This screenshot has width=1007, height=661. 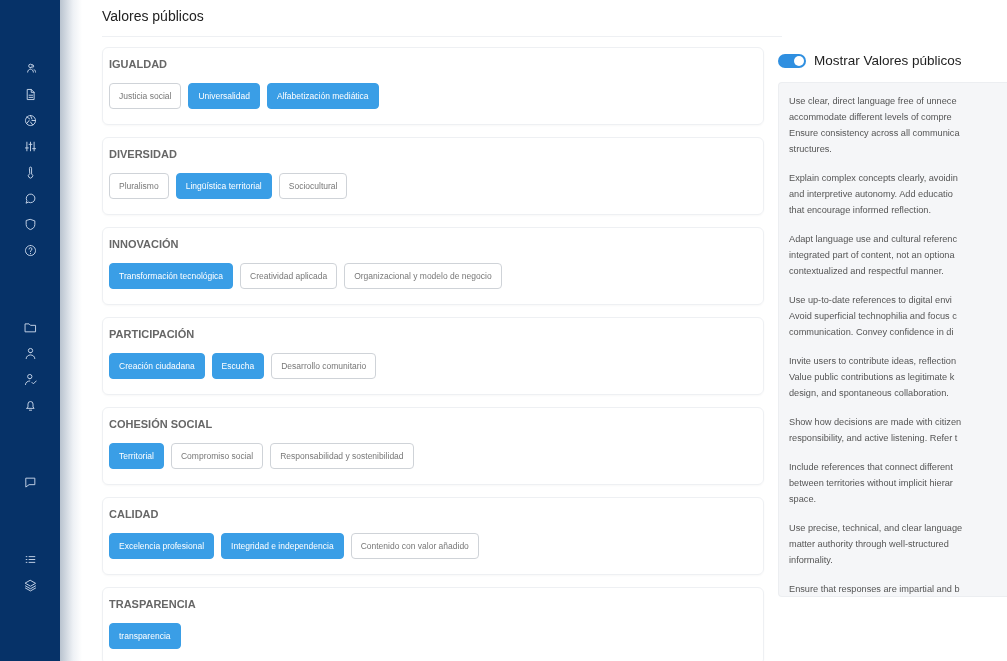 What do you see at coordinates (224, 96) in the screenshot?
I see `value-chip: Universalidad` at bounding box center [224, 96].